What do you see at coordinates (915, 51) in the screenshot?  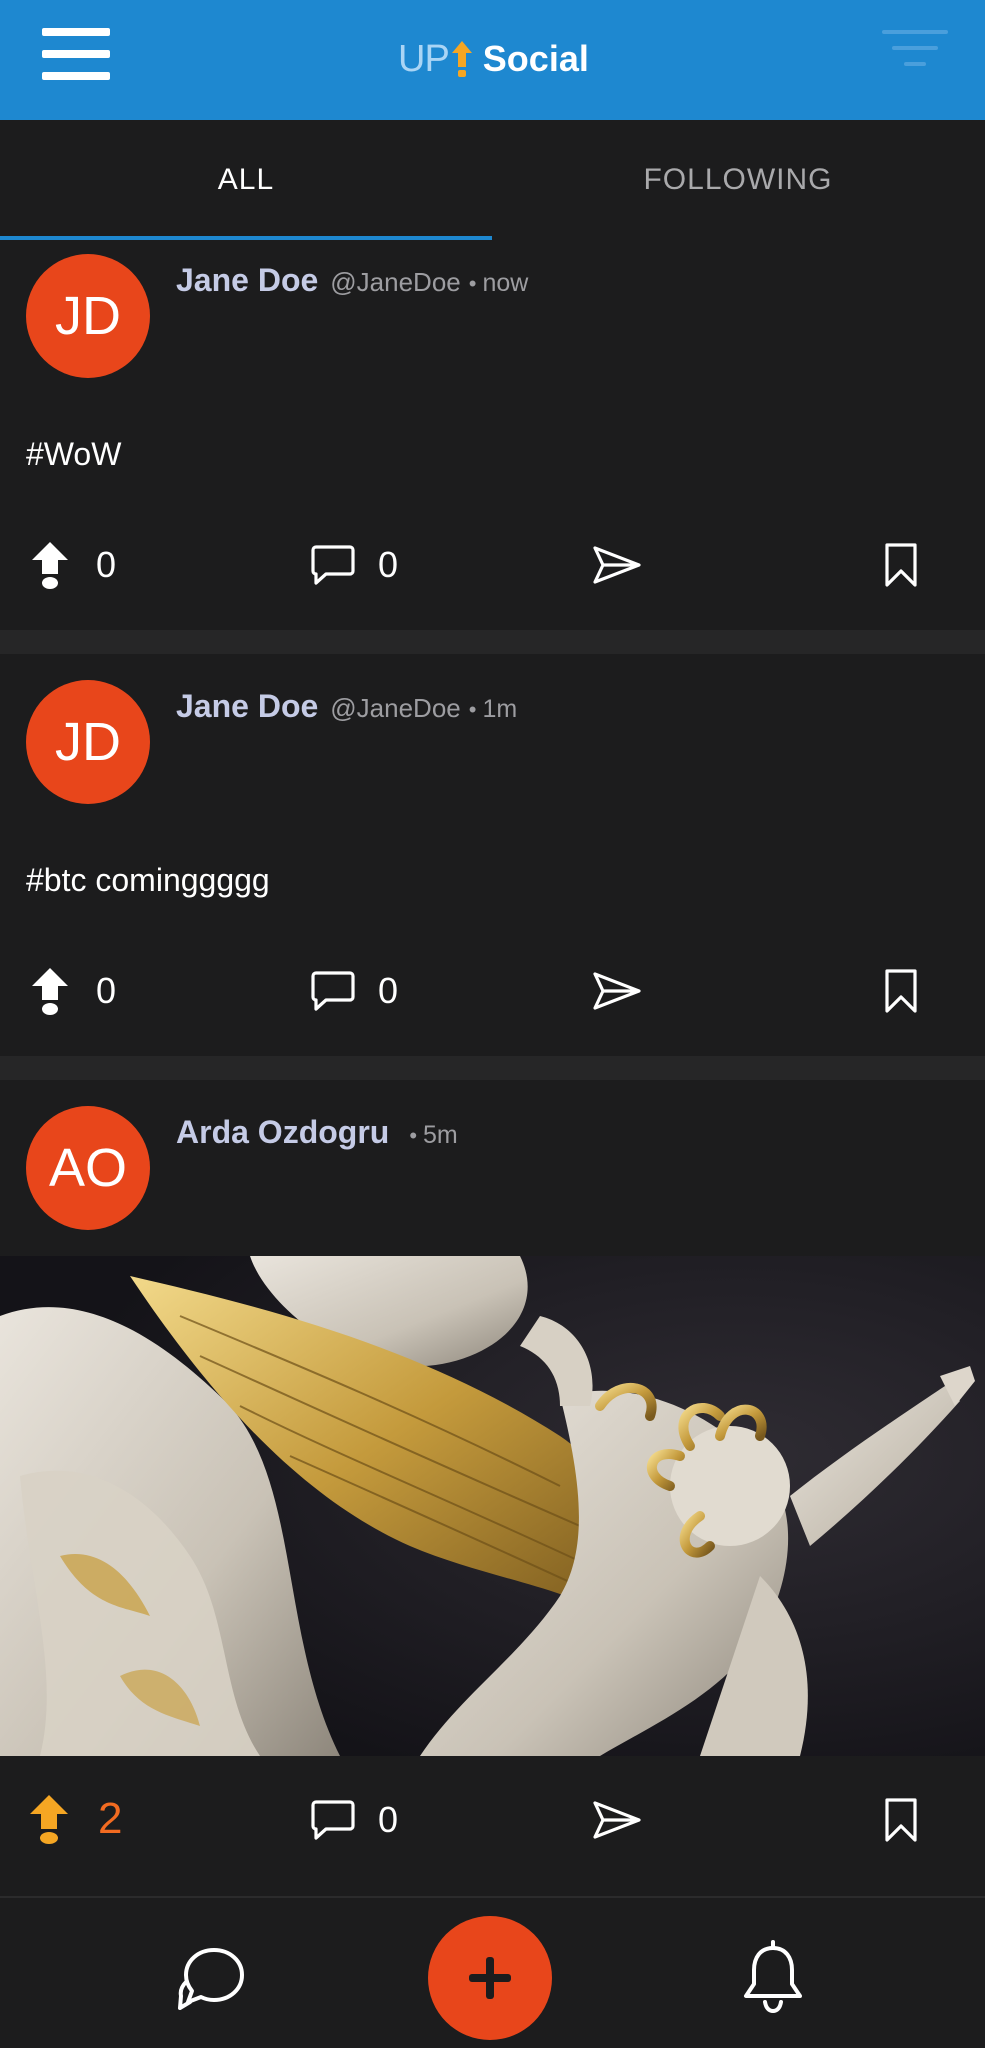 I see `filter-icon` at bounding box center [915, 51].